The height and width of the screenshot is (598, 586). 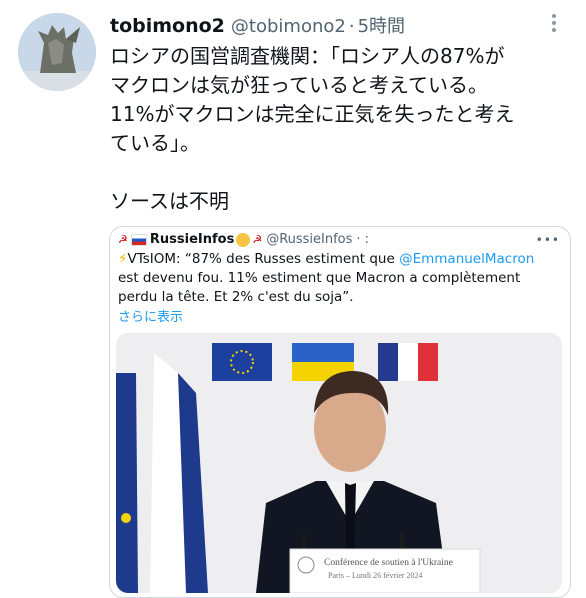 What do you see at coordinates (548, 240) in the screenshot?
I see `quoted-more-icon: •••` at bounding box center [548, 240].